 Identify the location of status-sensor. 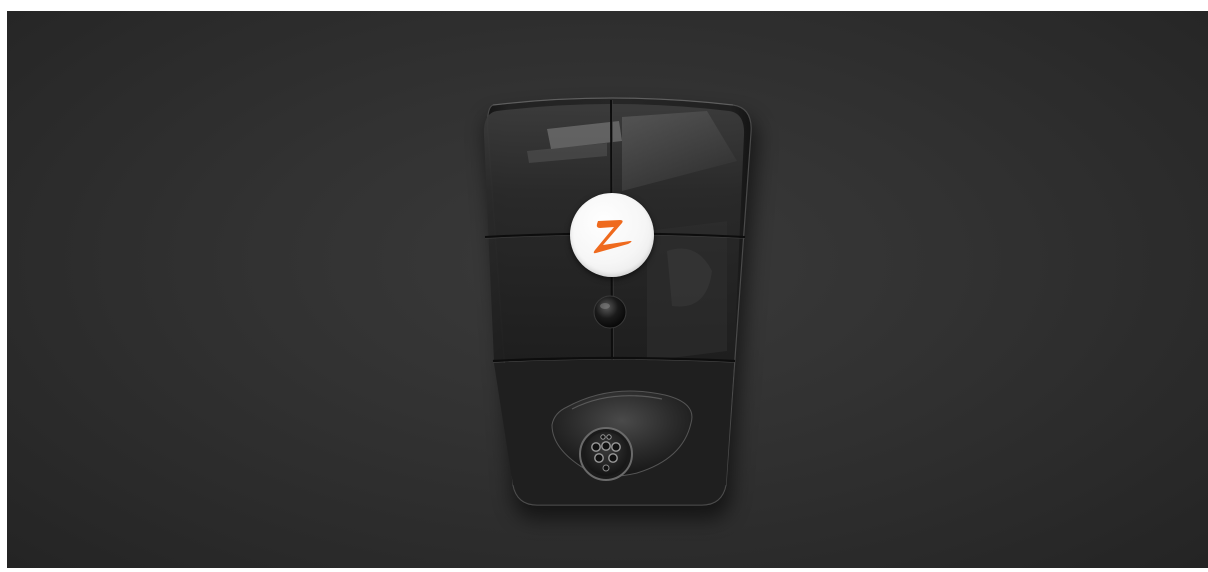
(610, 312).